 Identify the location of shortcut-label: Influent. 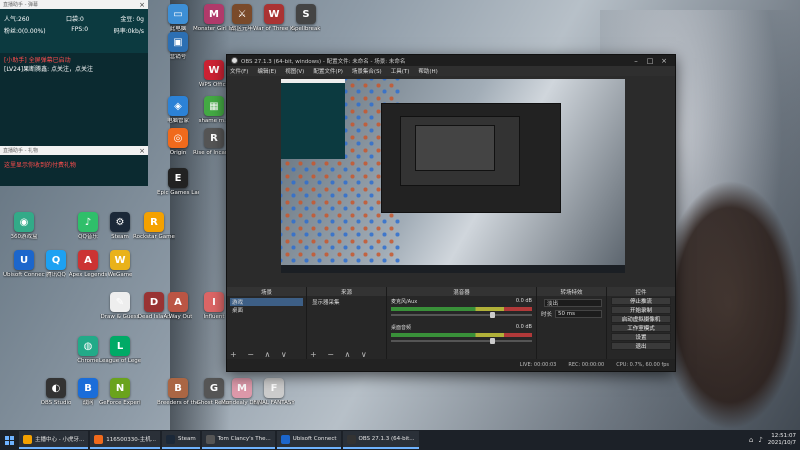
(214, 317).